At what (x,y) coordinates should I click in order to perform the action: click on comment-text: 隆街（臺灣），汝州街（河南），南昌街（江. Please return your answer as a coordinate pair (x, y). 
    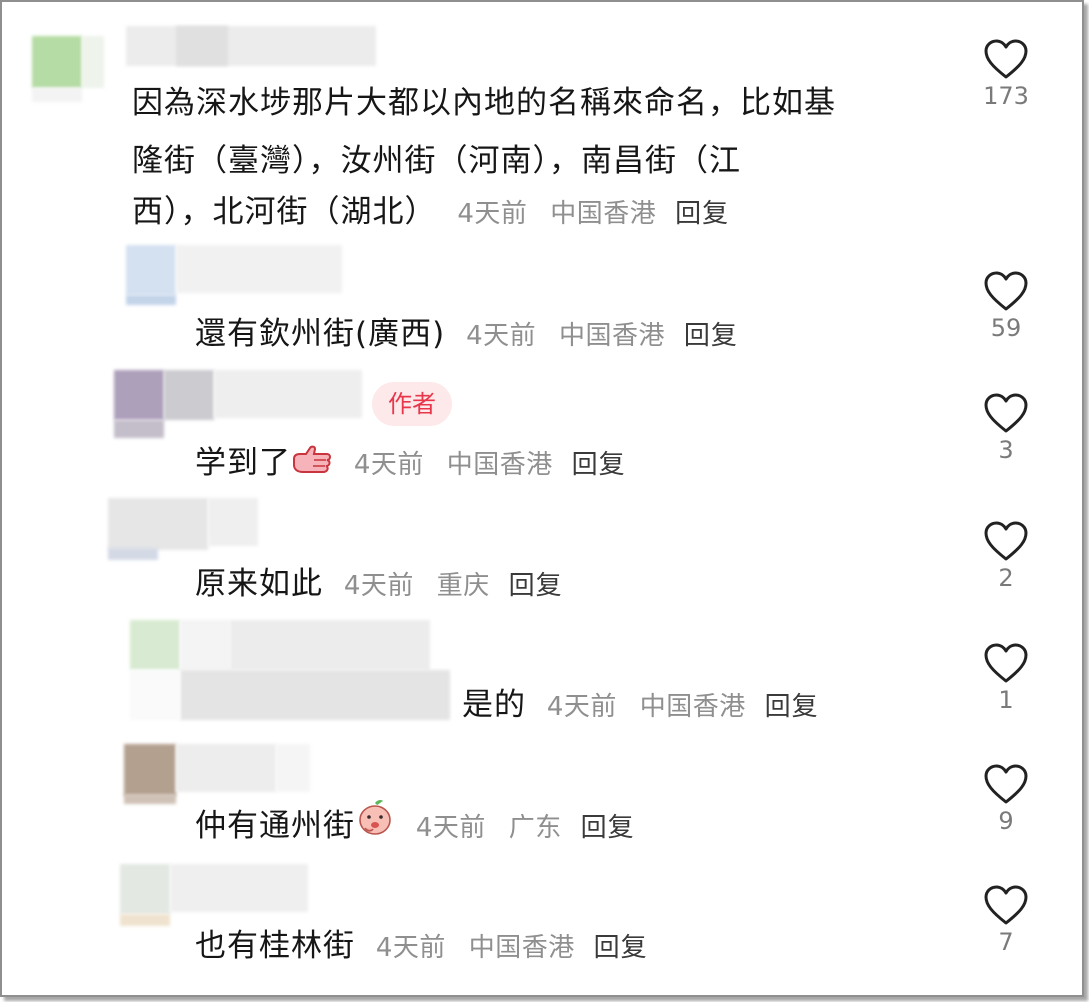
    Looking at the image, I should click on (436, 161).